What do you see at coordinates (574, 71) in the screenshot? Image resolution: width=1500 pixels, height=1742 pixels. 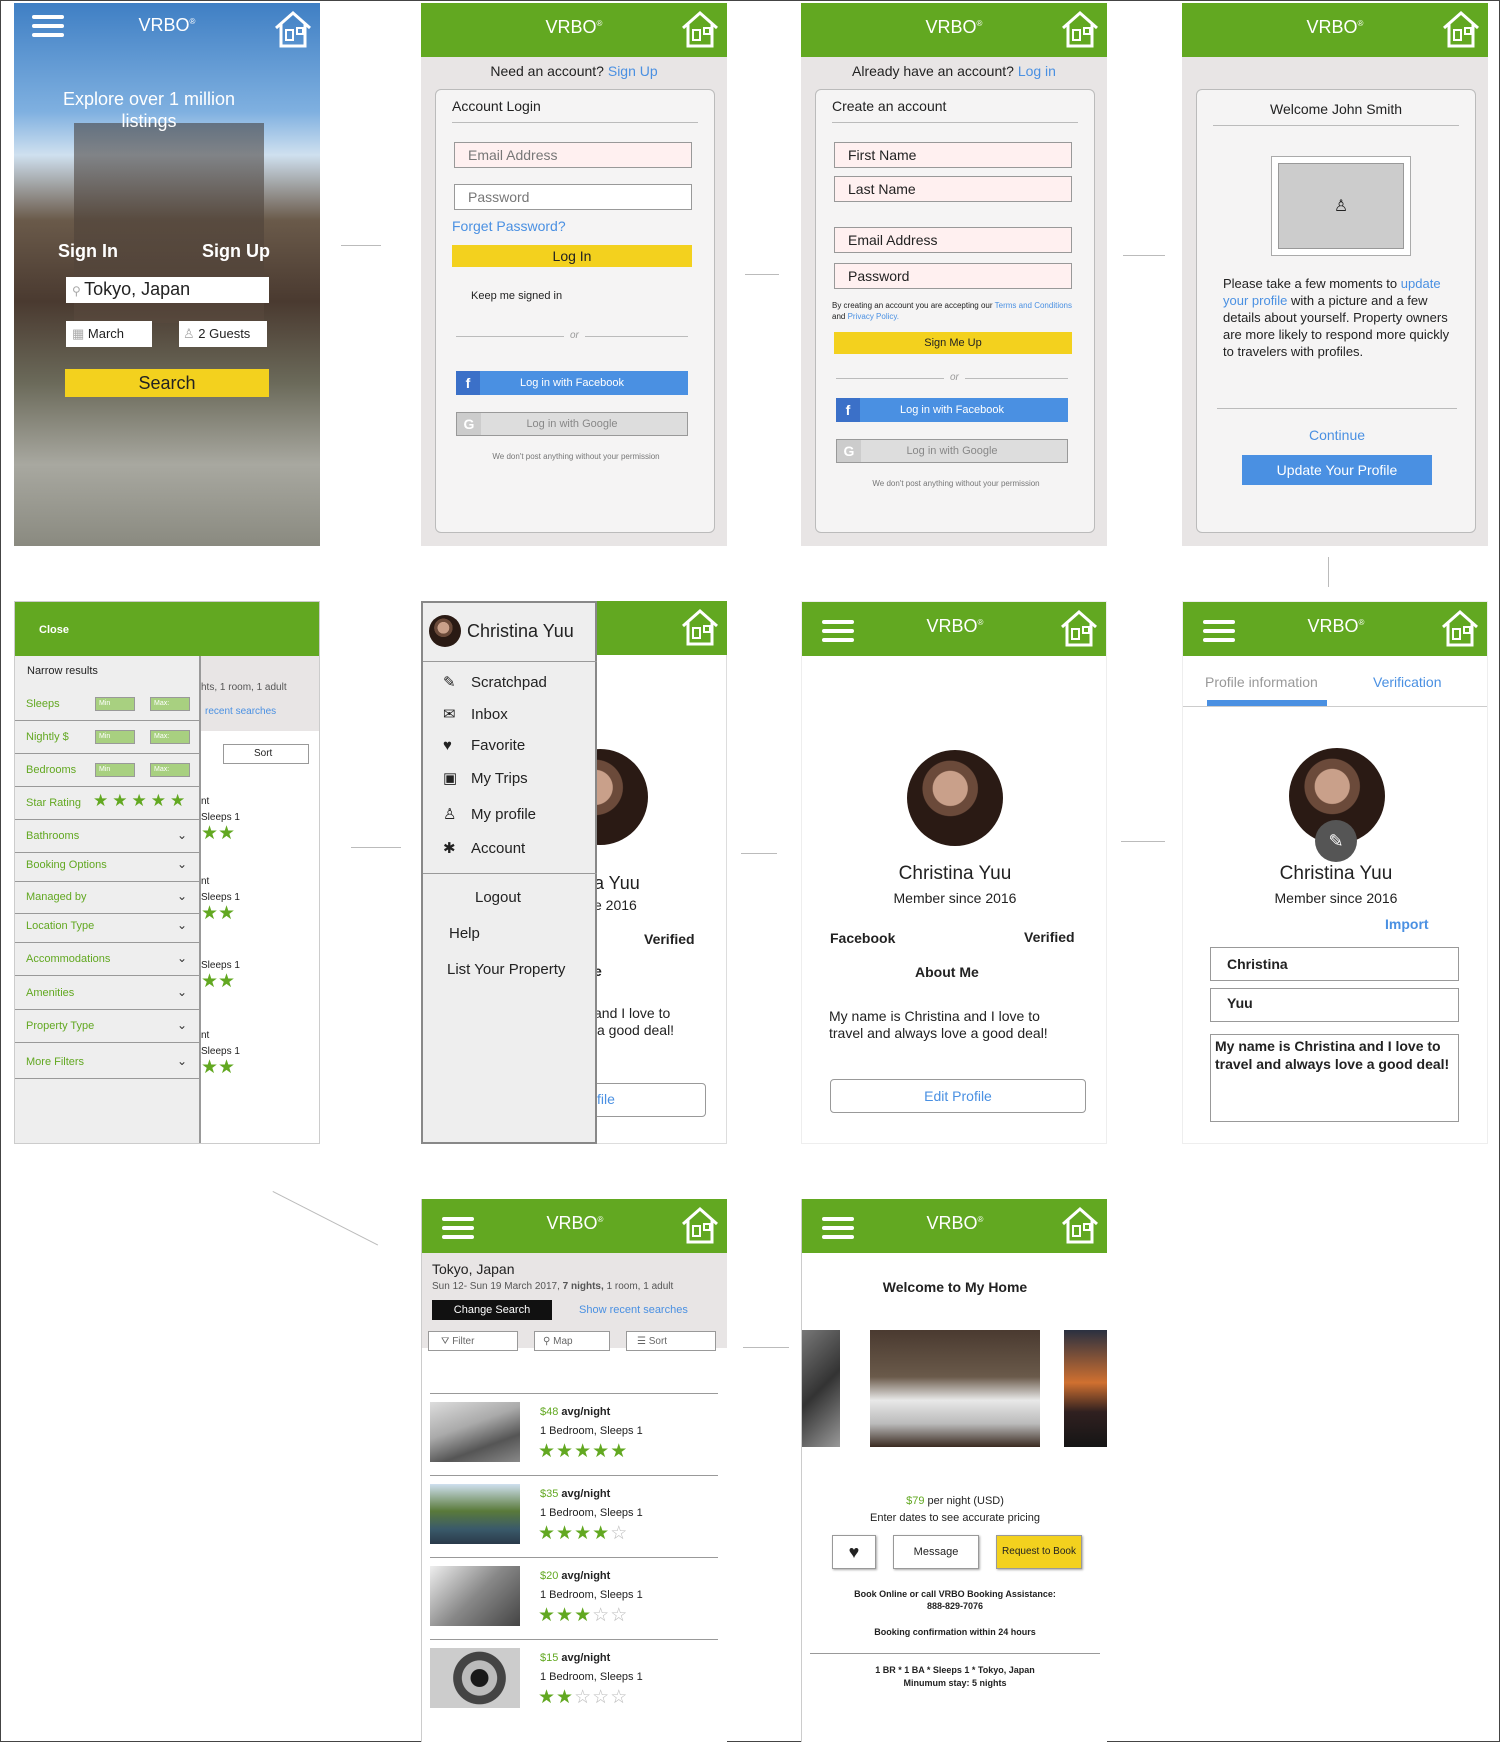 I see `account-prompt: Need an account? Sign Up` at bounding box center [574, 71].